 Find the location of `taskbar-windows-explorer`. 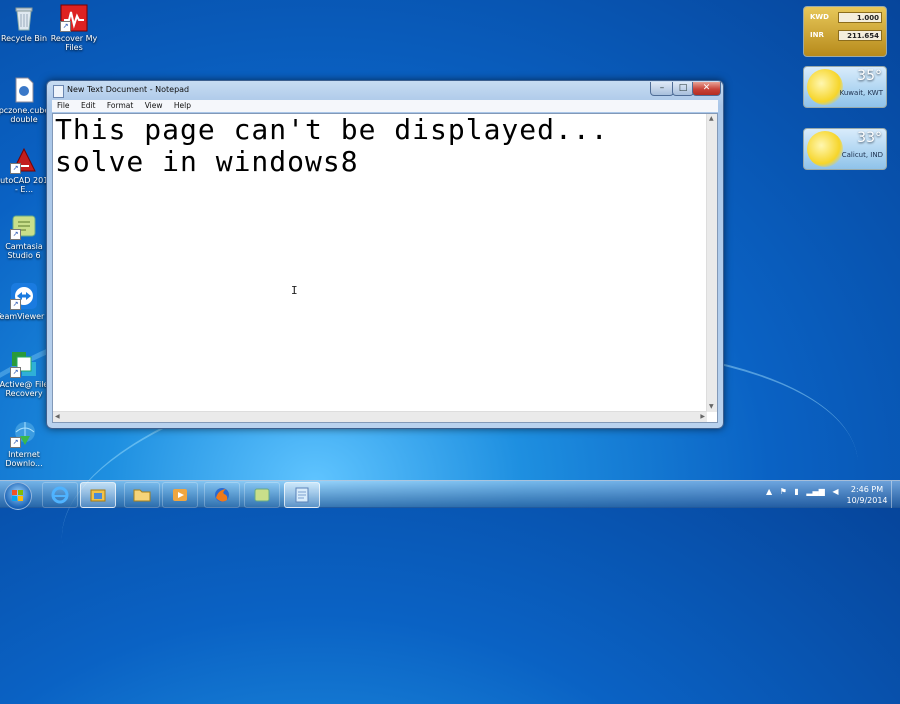

taskbar-windows-explorer is located at coordinates (98, 495).